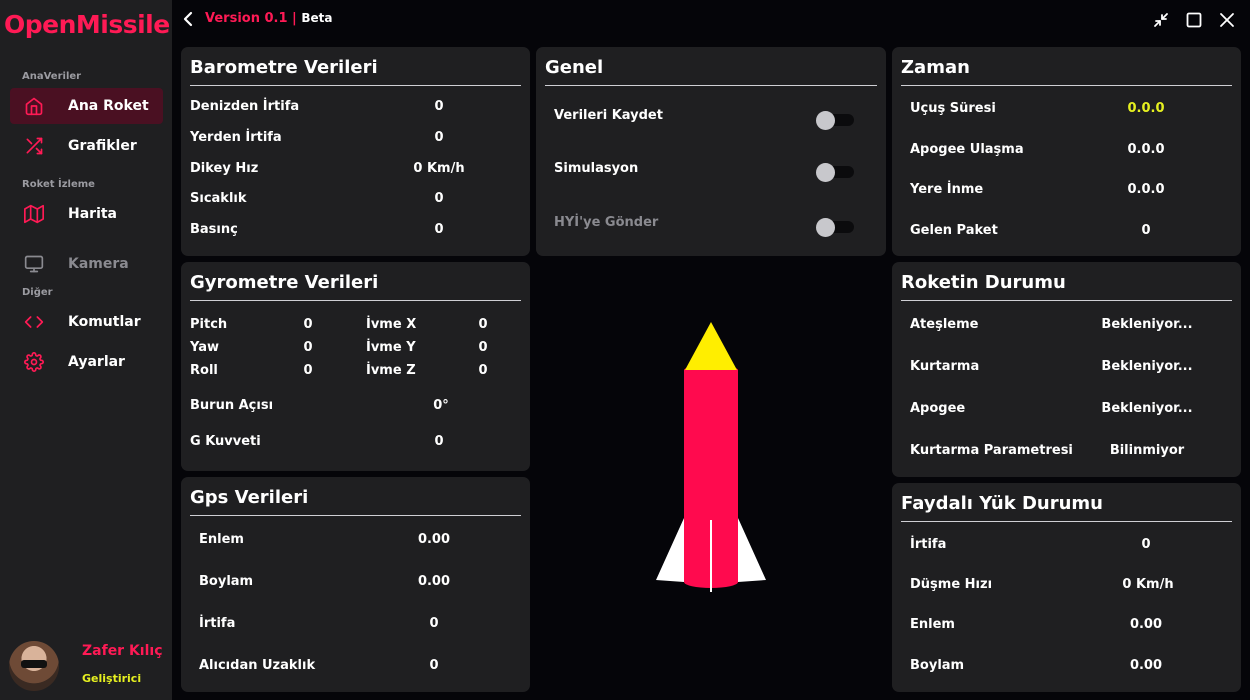 Image resolution: width=1250 pixels, height=700 pixels. Describe the element at coordinates (217, 623) in the screenshot. I see `gps-label: İrtifa` at that location.